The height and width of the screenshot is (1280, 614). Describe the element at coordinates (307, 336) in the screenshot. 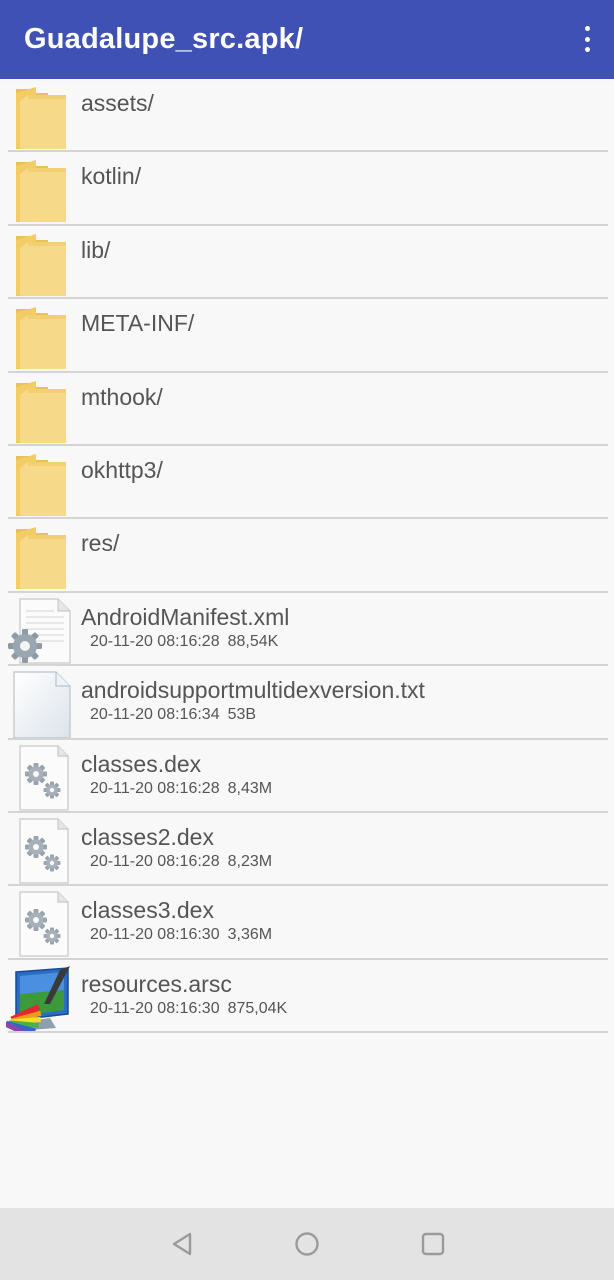

I see `file-list-item: META-INF/` at that location.